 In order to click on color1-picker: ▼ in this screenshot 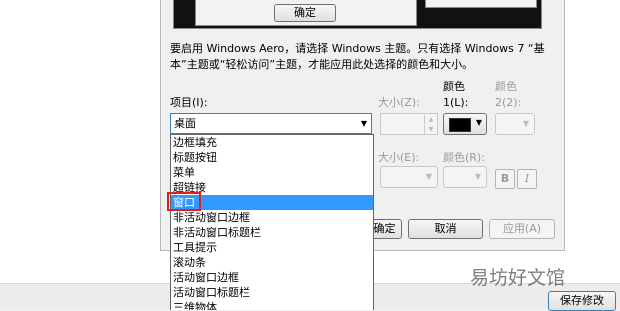, I will do `click(465, 124)`.